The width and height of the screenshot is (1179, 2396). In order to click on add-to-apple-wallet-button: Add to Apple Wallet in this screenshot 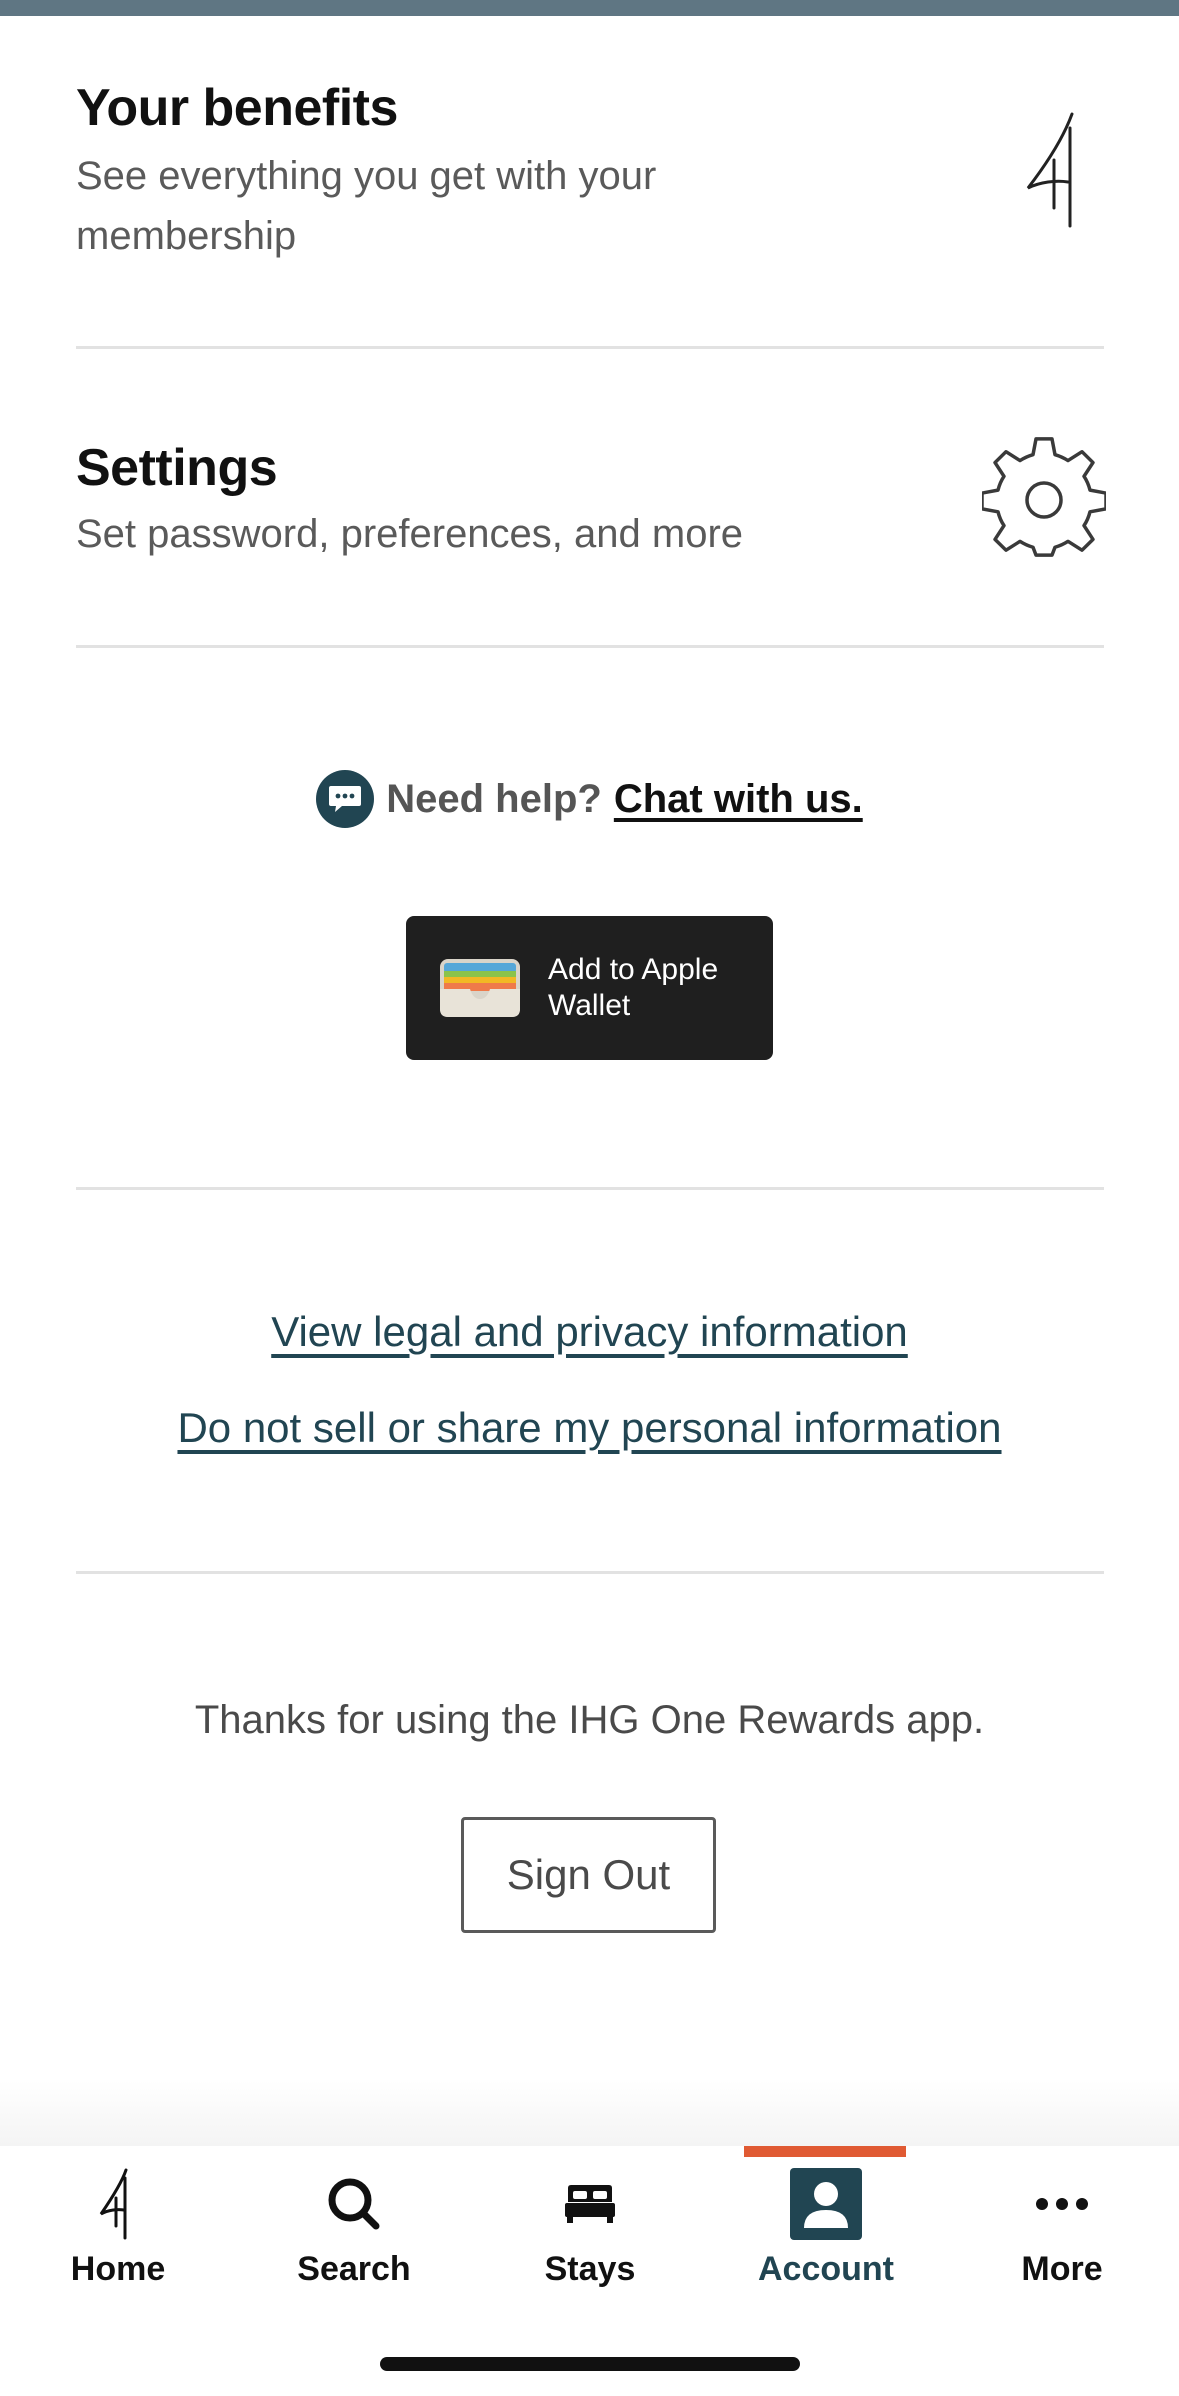, I will do `click(589, 988)`.